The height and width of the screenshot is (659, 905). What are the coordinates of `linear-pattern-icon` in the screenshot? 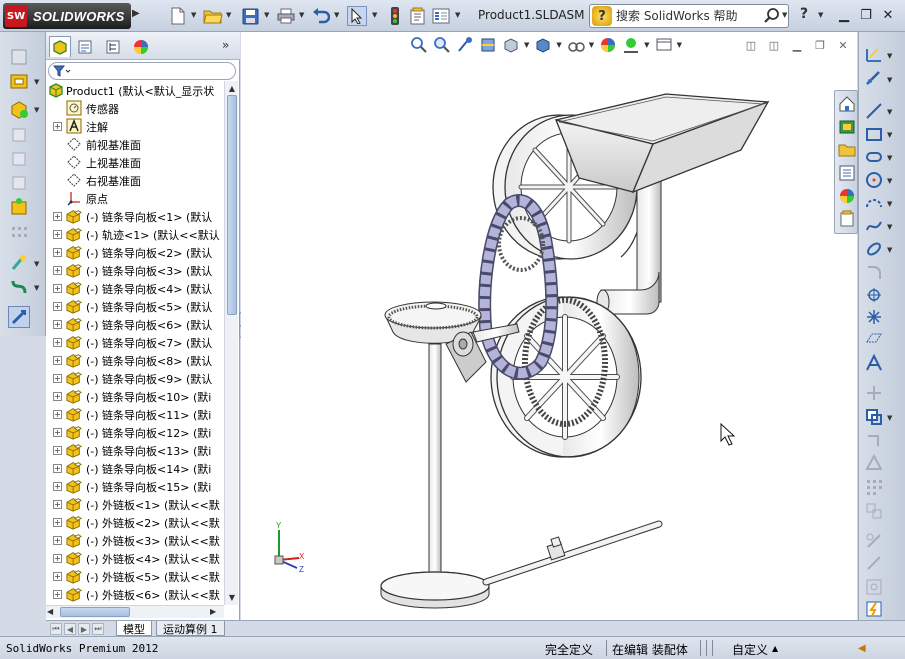 It's located at (874, 487).